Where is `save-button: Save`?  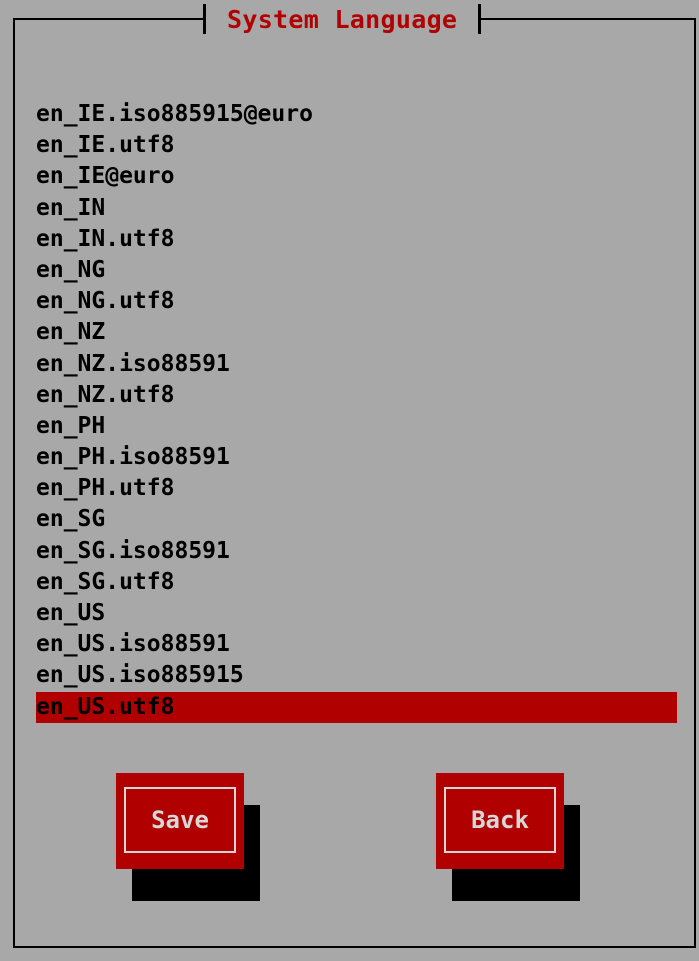 save-button: Save is located at coordinates (180, 821).